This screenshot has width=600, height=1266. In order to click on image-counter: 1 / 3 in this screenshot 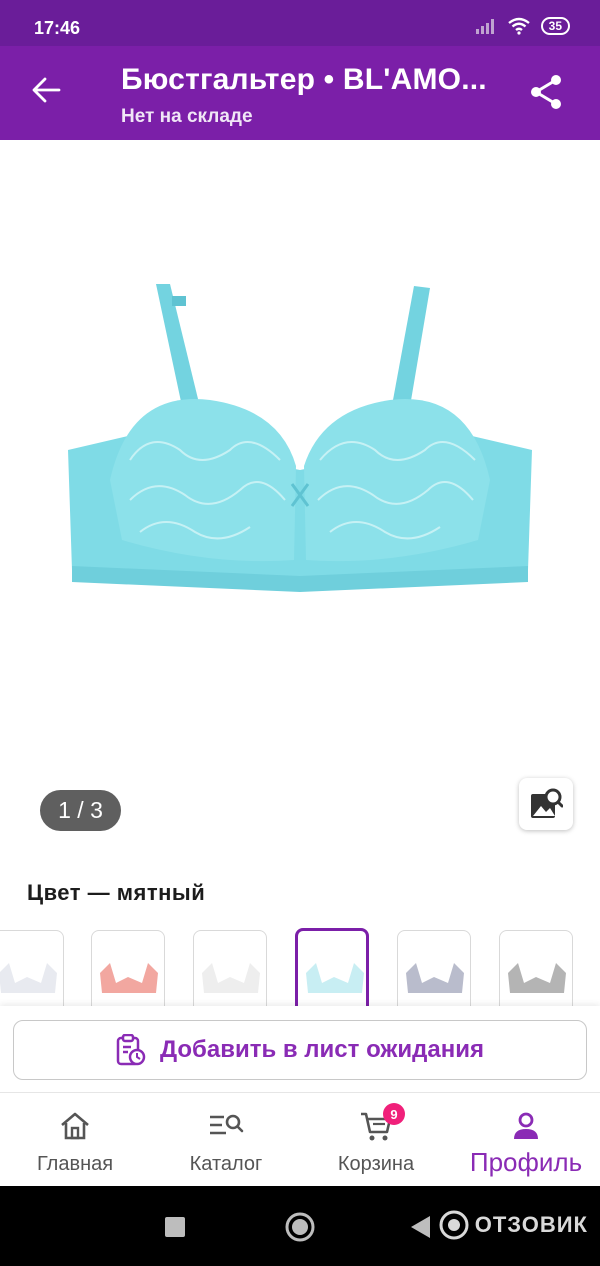, I will do `click(80, 810)`.